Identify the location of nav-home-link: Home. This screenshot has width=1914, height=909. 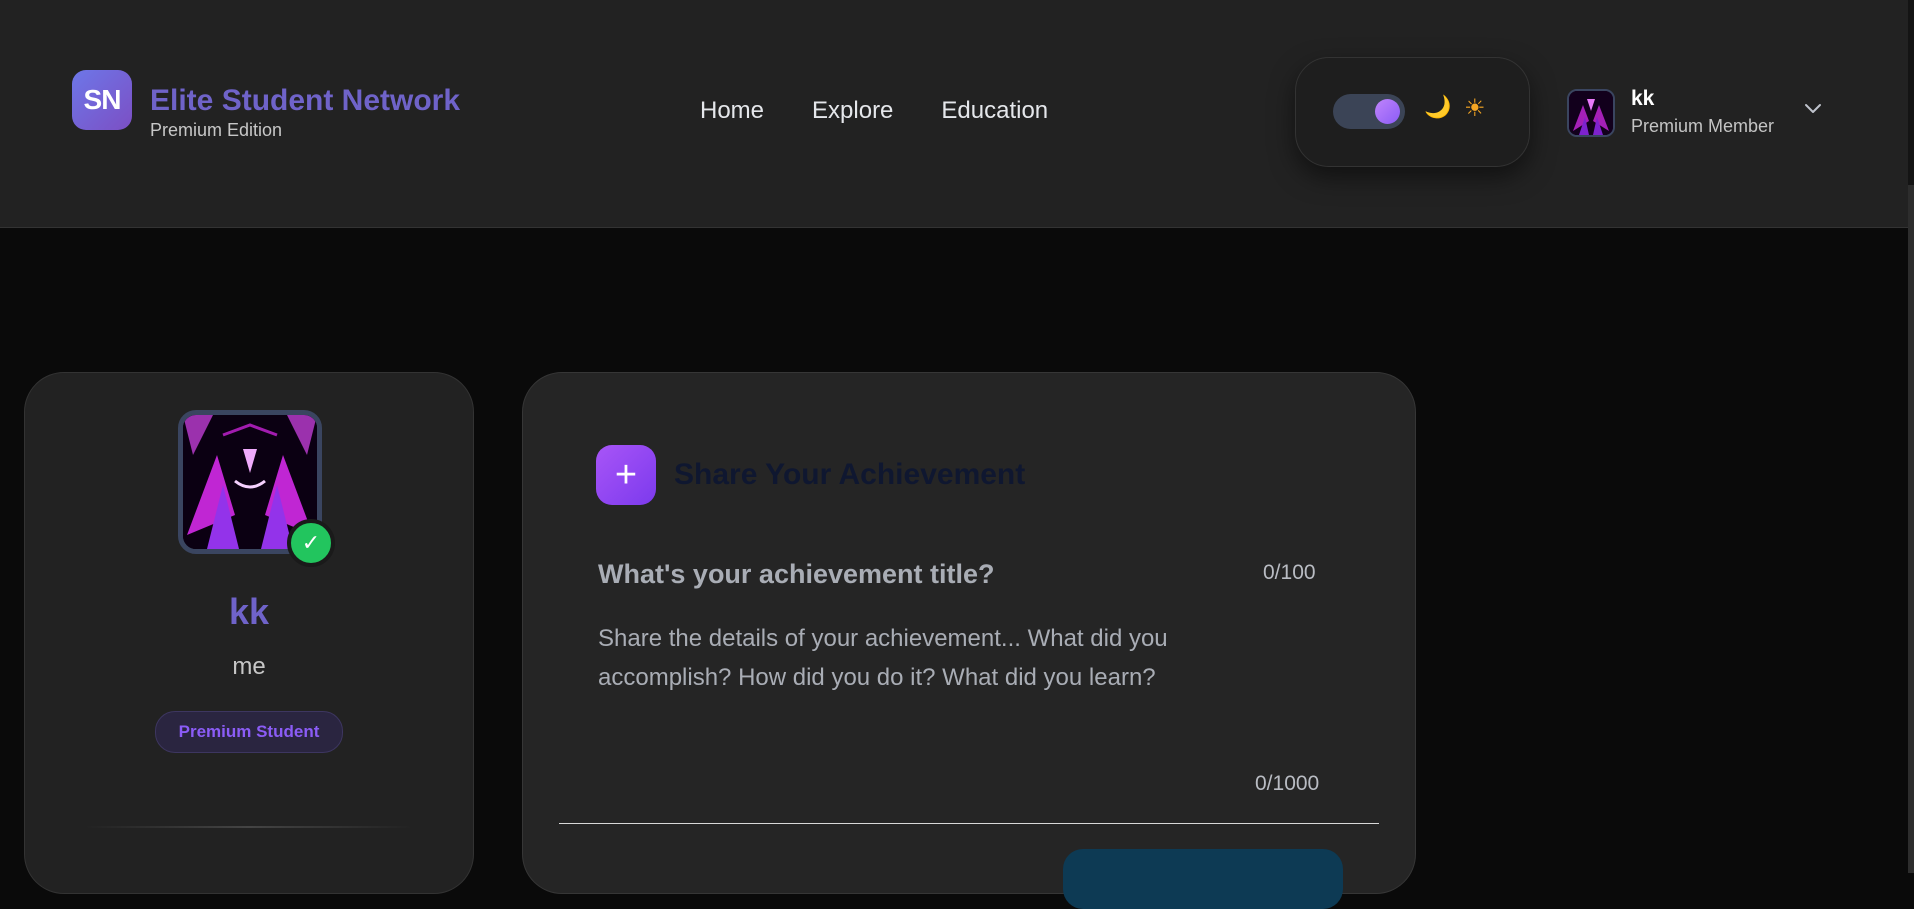
(732, 111).